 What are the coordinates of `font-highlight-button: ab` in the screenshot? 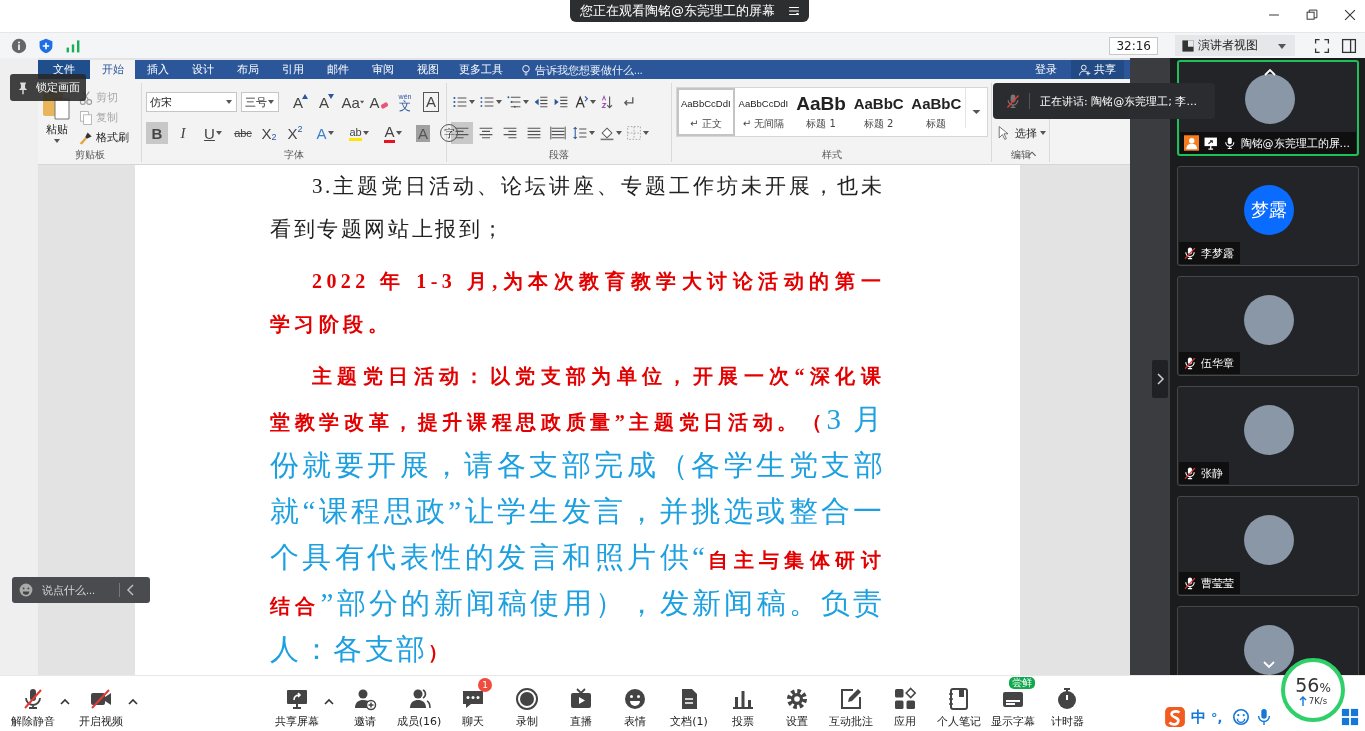 It's located at (359, 133).